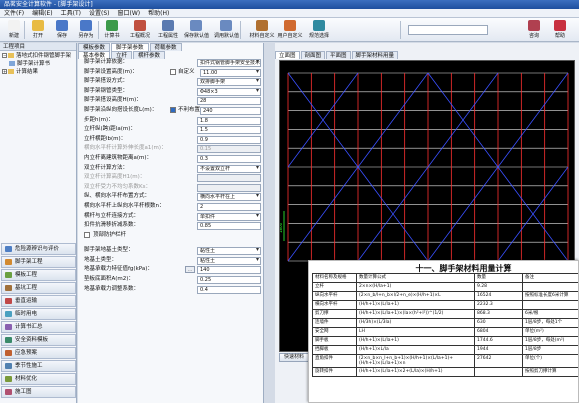  I want to click on expand-icon: +, so click(4, 71).